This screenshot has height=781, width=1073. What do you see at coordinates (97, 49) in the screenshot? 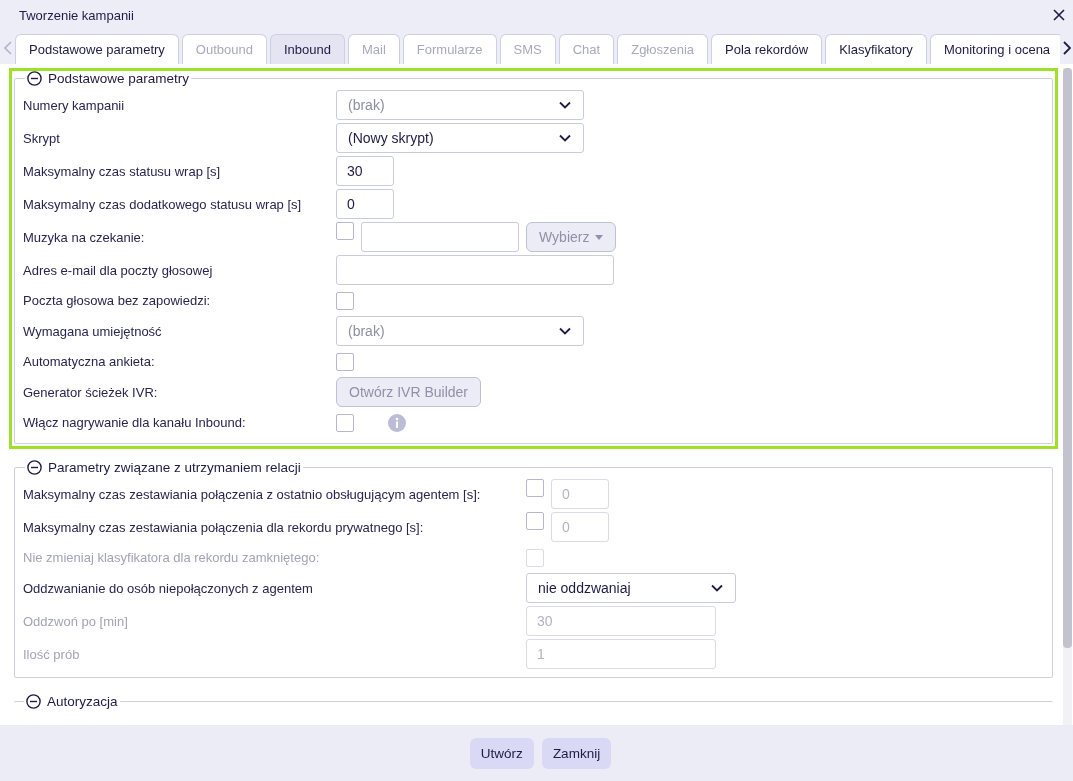
I see `tab: Podstawowe parametry` at bounding box center [97, 49].